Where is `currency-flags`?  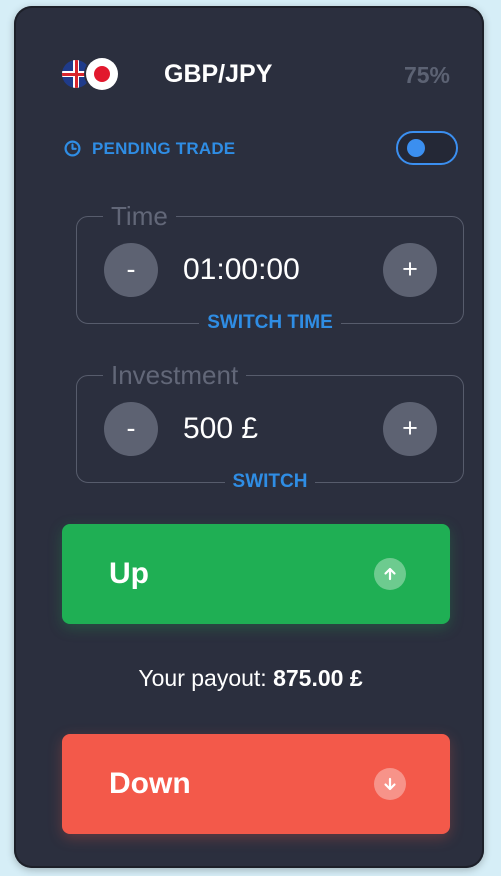 currency-flags is located at coordinates (98, 74).